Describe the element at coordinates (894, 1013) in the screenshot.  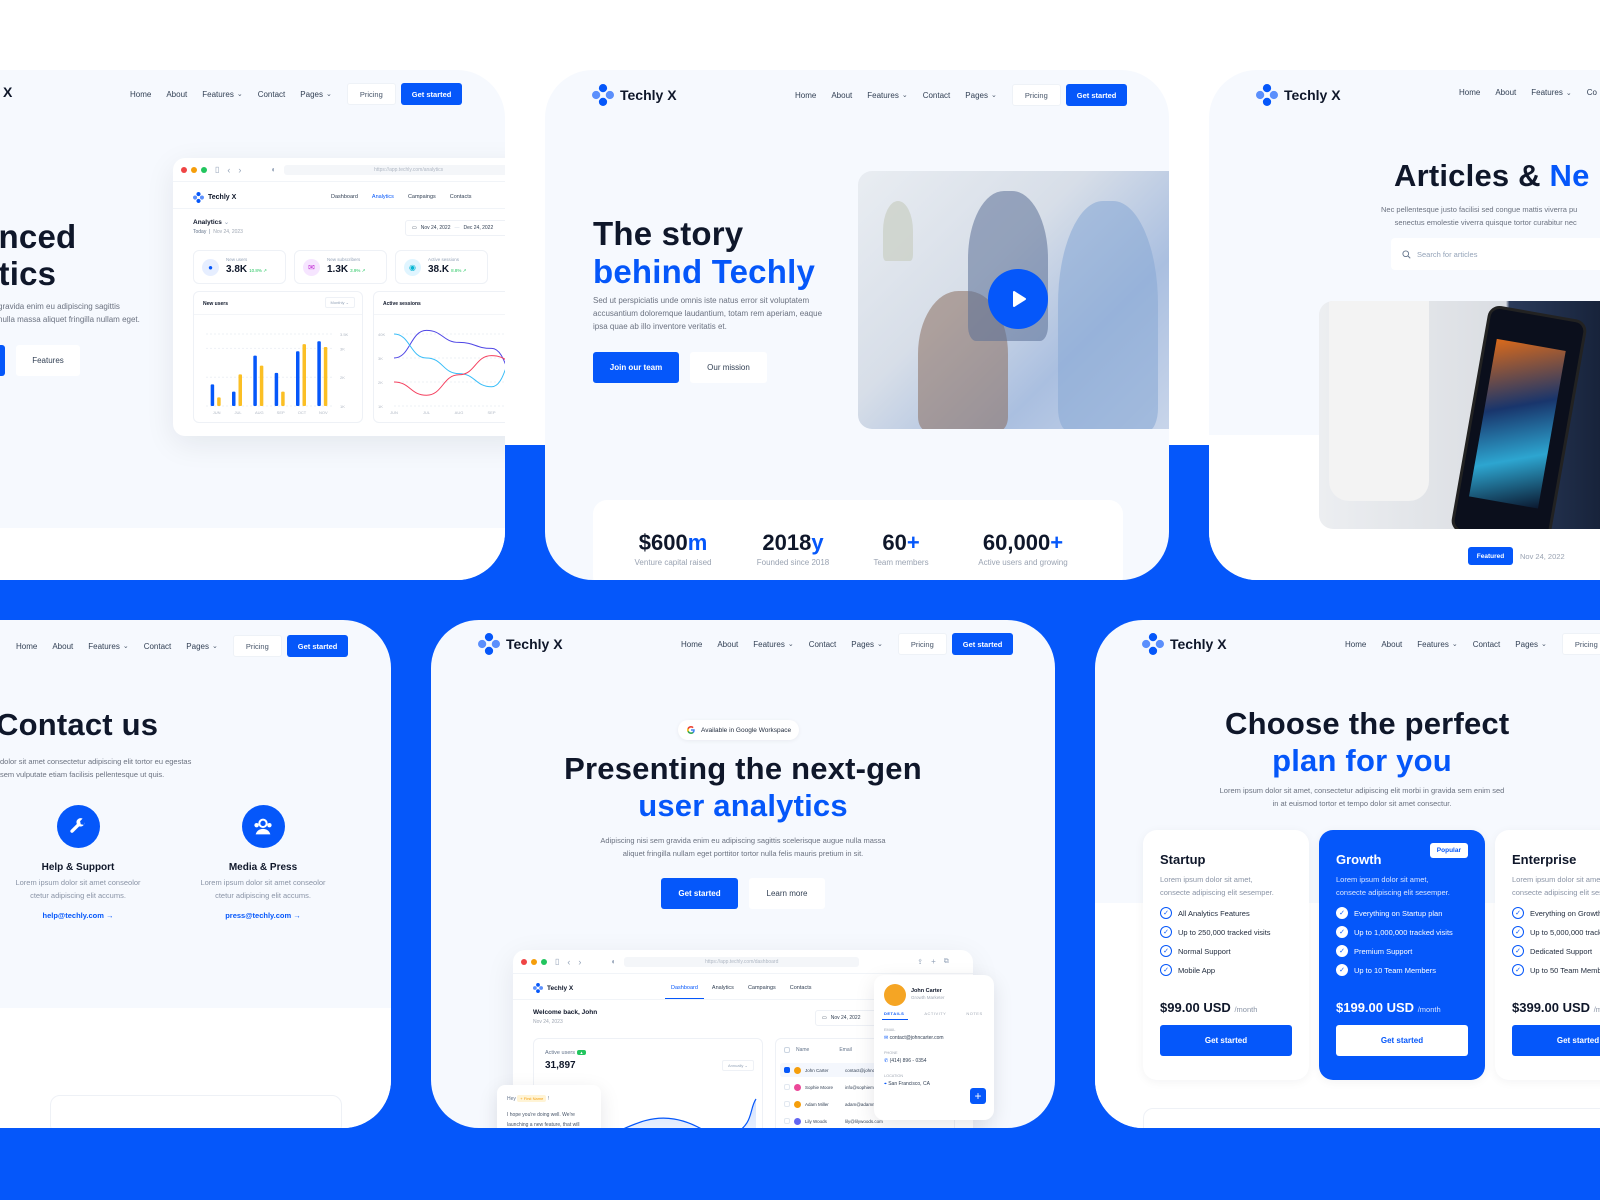
I see `contact-tab-details: DETAILS` at that location.